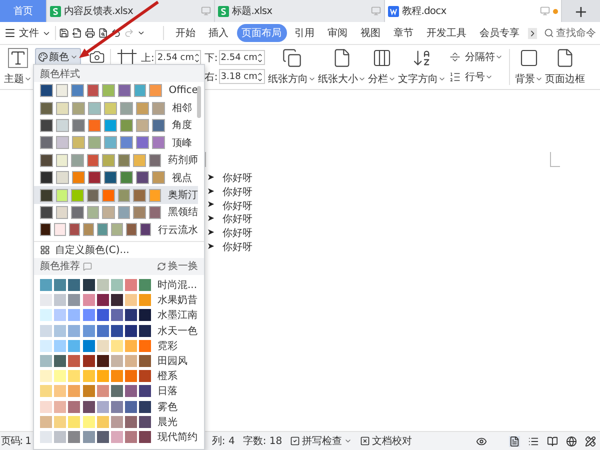 This screenshot has width=600, height=450. Describe the element at coordinates (305, 33) in the screenshot. I see `ribbon-tab: 引用` at that location.